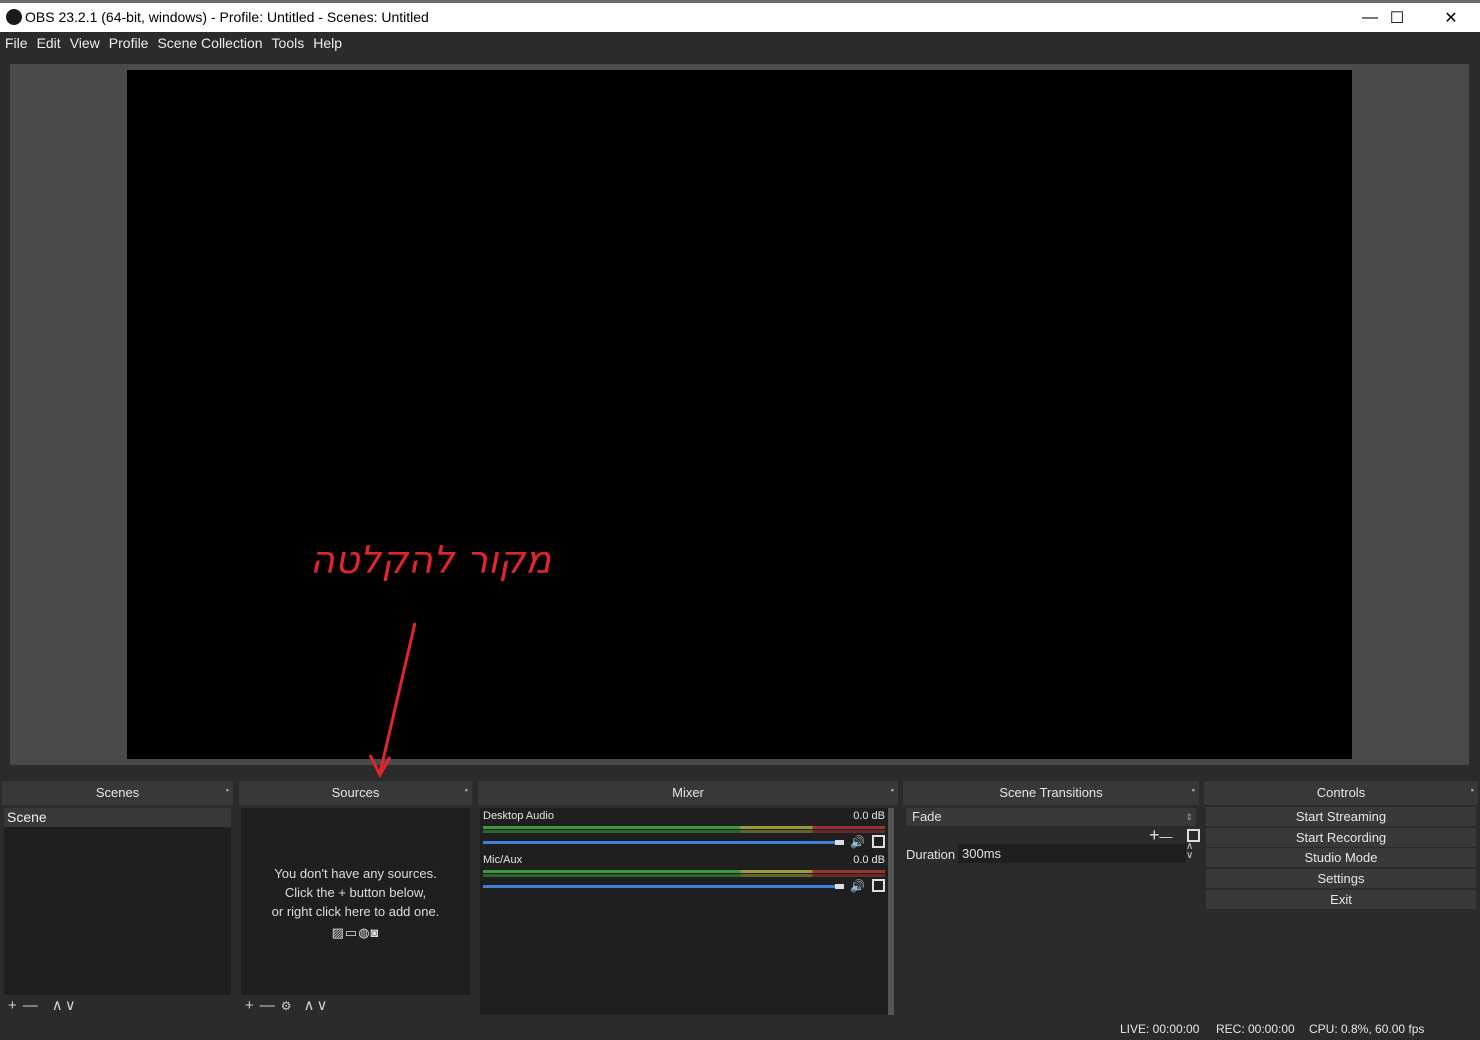 The height and width of the screenshot is (1040, 1480). I want to click on scenes-dock: Scenes ▪ Scene + — ∧ ∨, so click(117, 899).